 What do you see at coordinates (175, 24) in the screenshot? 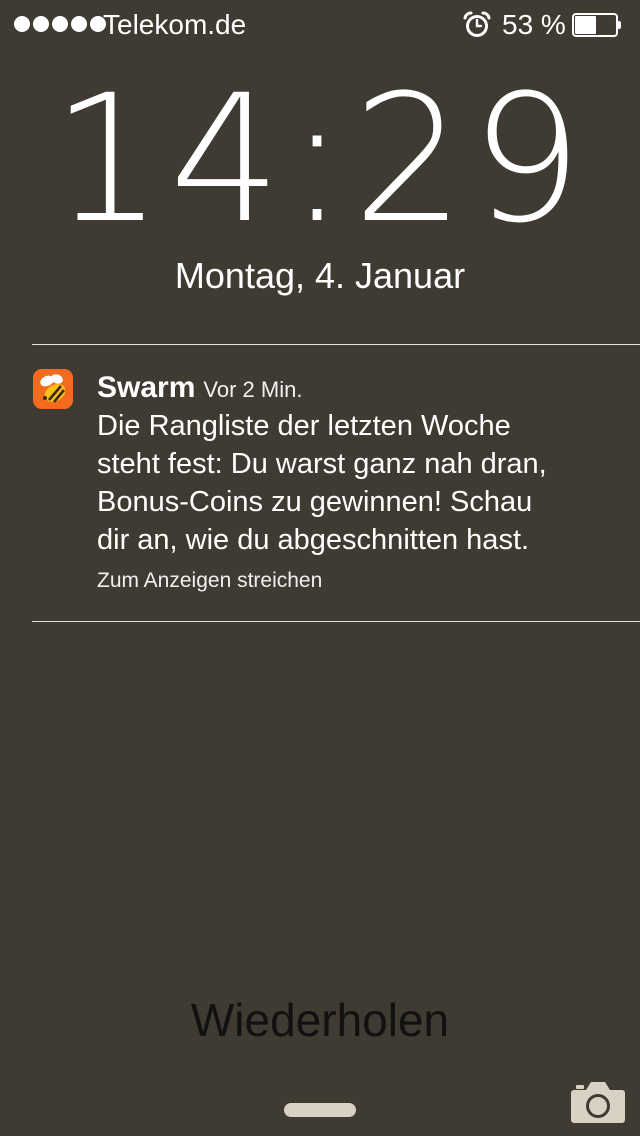
I see `carrier-name: Telekom.de` at bounding box center [175, 24].